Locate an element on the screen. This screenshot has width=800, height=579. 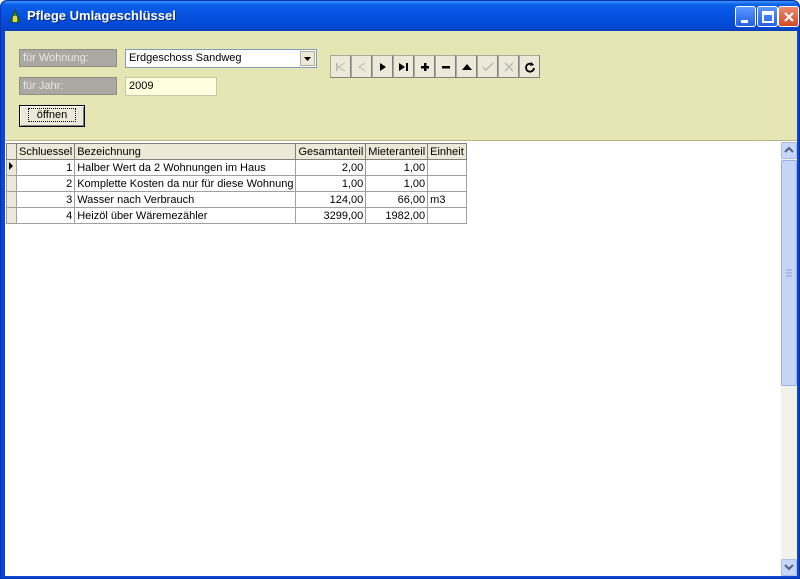
window-title: Pflege Umlageschlüssel is located at coordinates (101, 15).